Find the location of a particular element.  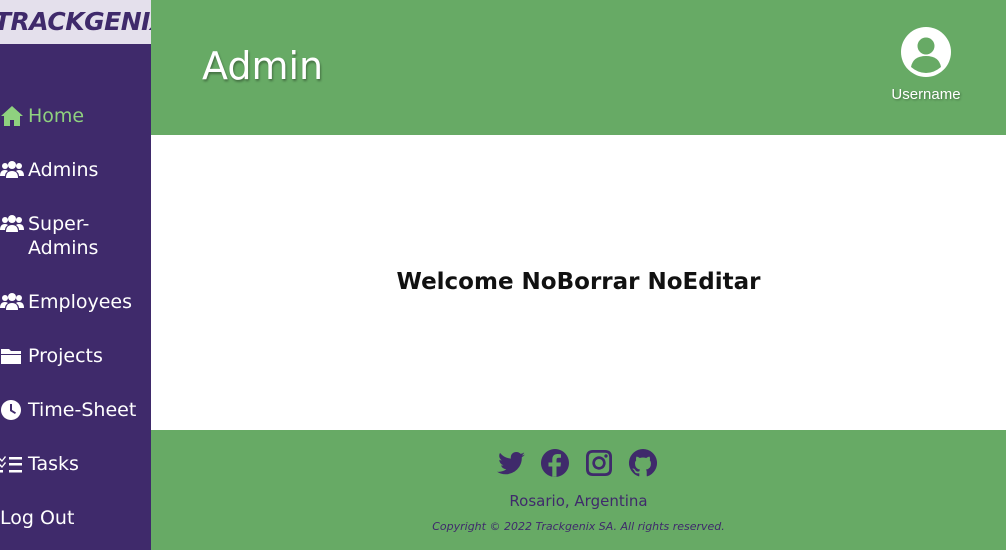

instagram-icon is located at coordinates (599, 463).